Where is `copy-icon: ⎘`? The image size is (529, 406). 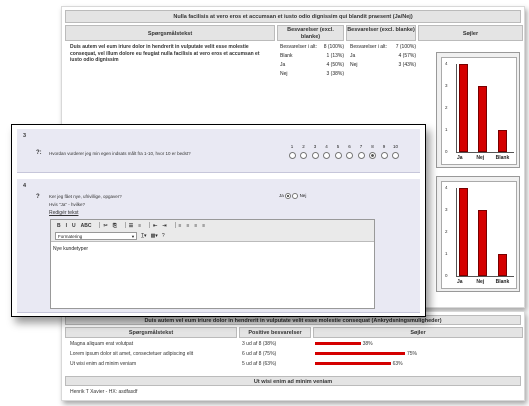
copy-icon: ⎘ is located at coordinates (115, 226).